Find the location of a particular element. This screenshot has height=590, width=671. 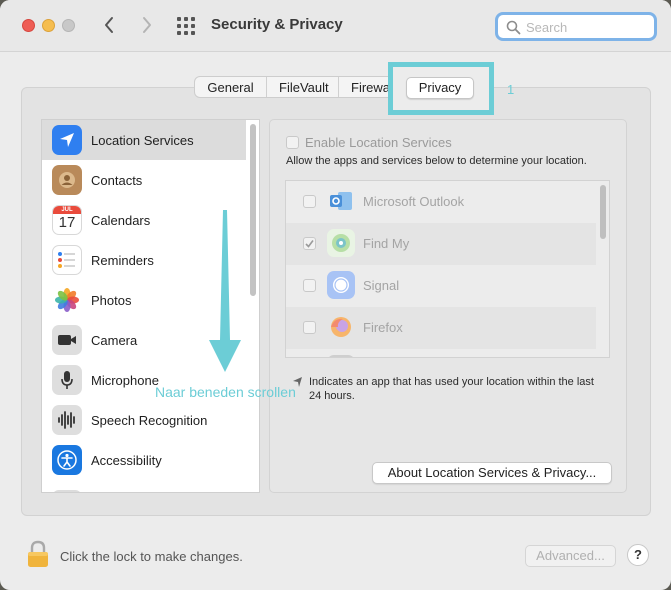

enable-location-services-label: Enable Location Services is located at coordinates (378, 142).